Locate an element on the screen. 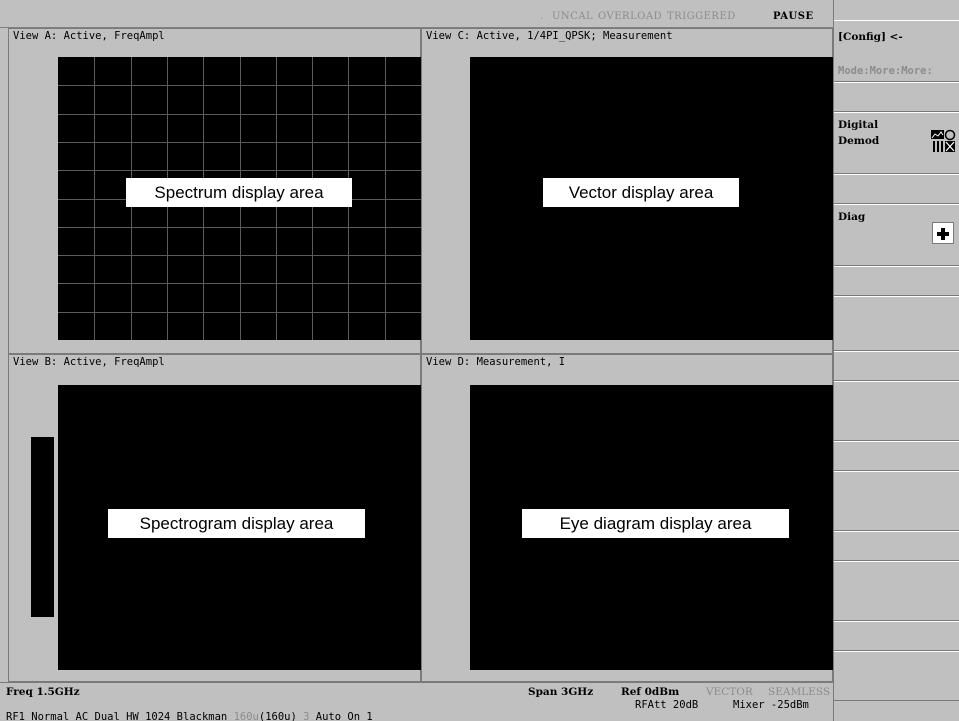  rbw-value: 160u is located at coordinates (246, 716).